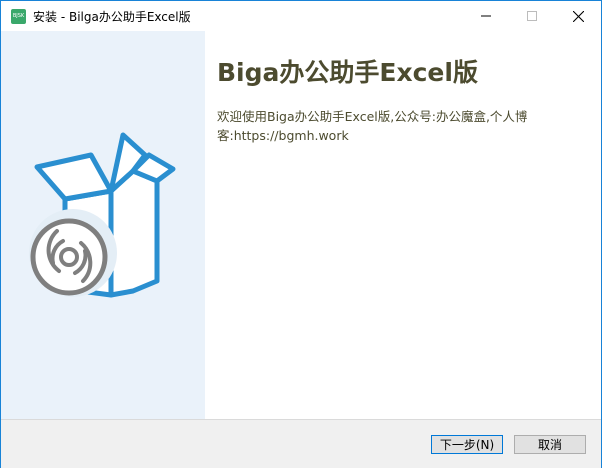  Describe the element at coordinates (550, 444) in the screenshot. I see `cancel-button: 取消` at that location.